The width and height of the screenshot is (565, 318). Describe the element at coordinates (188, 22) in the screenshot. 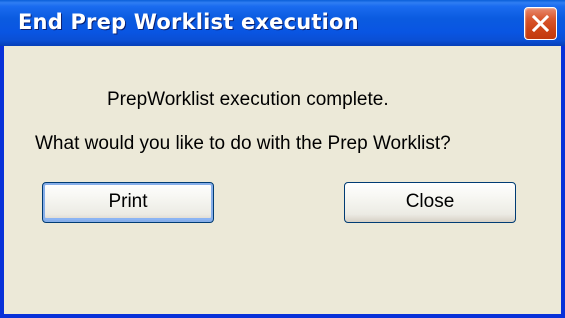

I see `window-title: End Prep Worklist execution` at that location.